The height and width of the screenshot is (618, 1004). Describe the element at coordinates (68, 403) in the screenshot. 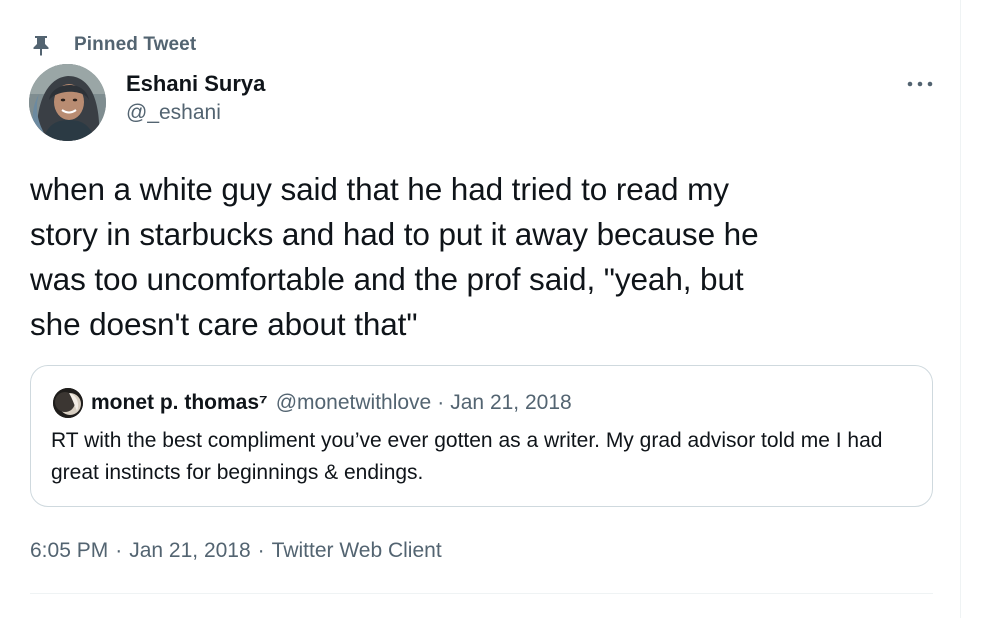

I see `quoted-avatar` at that location.